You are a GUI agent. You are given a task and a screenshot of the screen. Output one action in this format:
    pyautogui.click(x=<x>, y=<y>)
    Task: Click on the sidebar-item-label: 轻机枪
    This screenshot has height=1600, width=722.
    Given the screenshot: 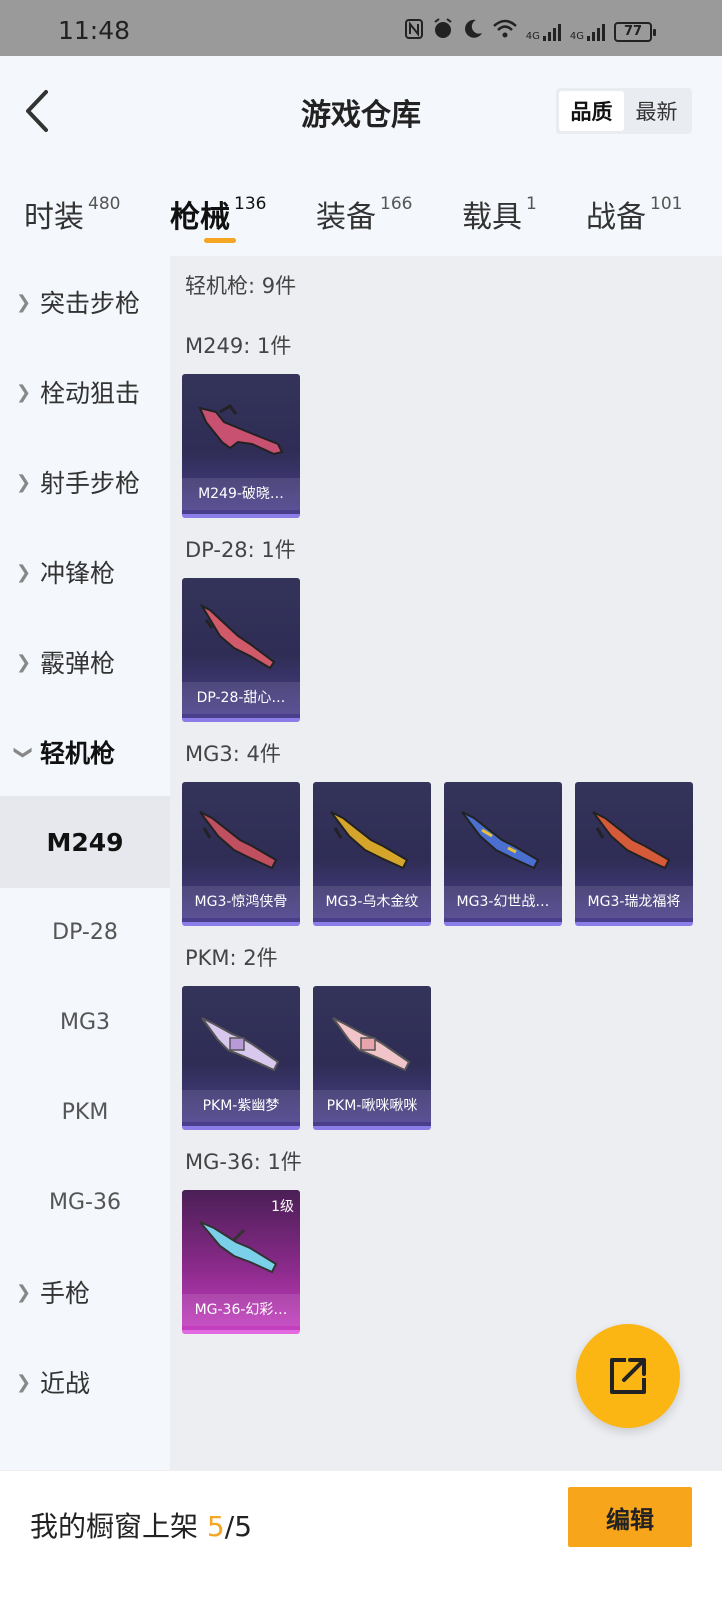 What is the action you would take?
    pyautogui.click(x=78, y=753)
    